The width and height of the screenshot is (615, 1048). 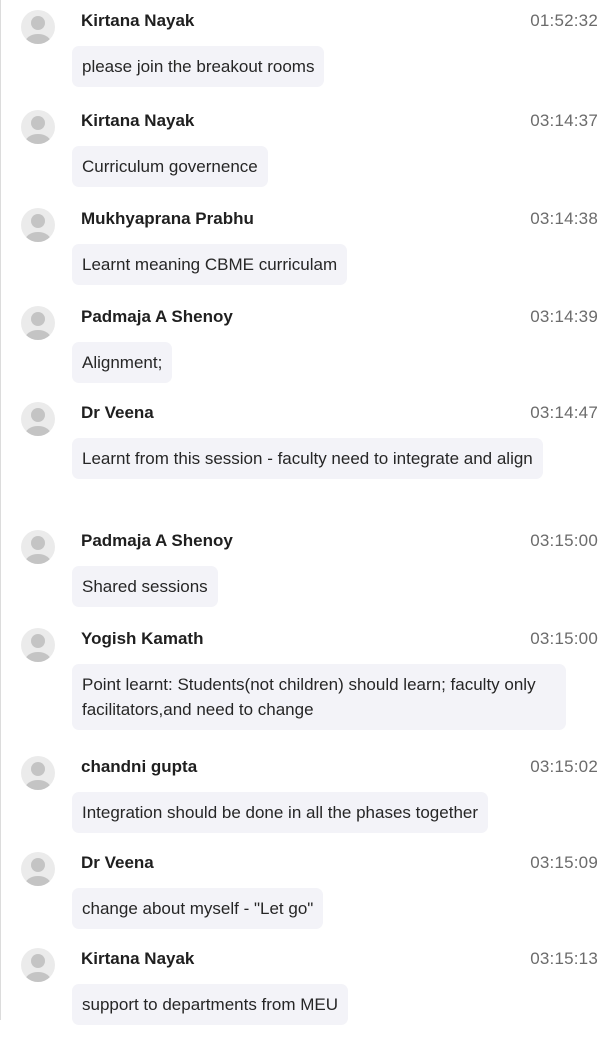 What do you see at coordinates (564, 120) in the screenshot?
I see `message-timestamp: 03:14:37` at bounding box center [564, 120].